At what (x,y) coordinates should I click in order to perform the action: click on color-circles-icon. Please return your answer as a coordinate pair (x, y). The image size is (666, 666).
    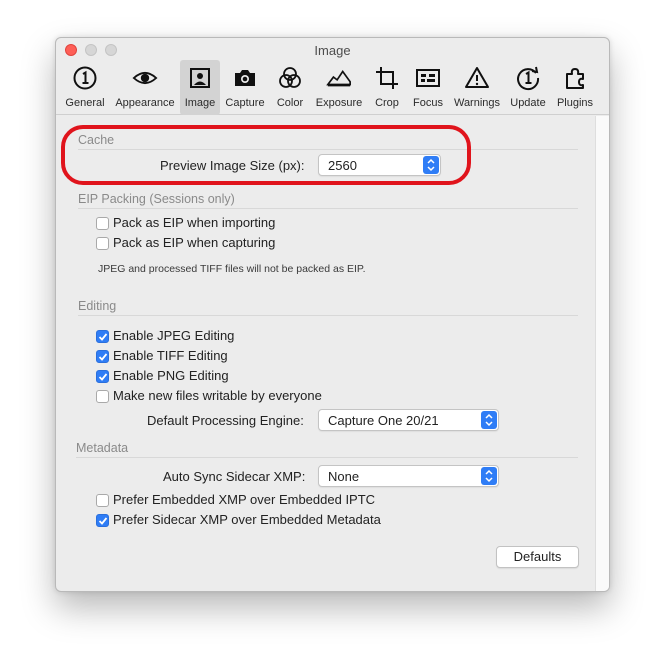
    Looking at the image, I should click on (290, 78).